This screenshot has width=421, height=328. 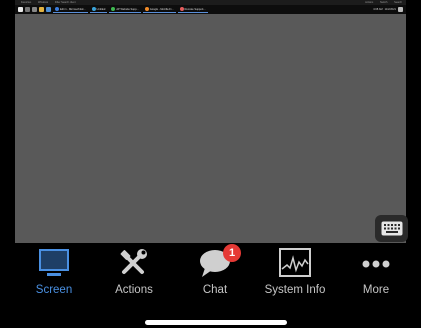 I want to click on toolbar-item-screen: Screen, so click(x=54, y=274).